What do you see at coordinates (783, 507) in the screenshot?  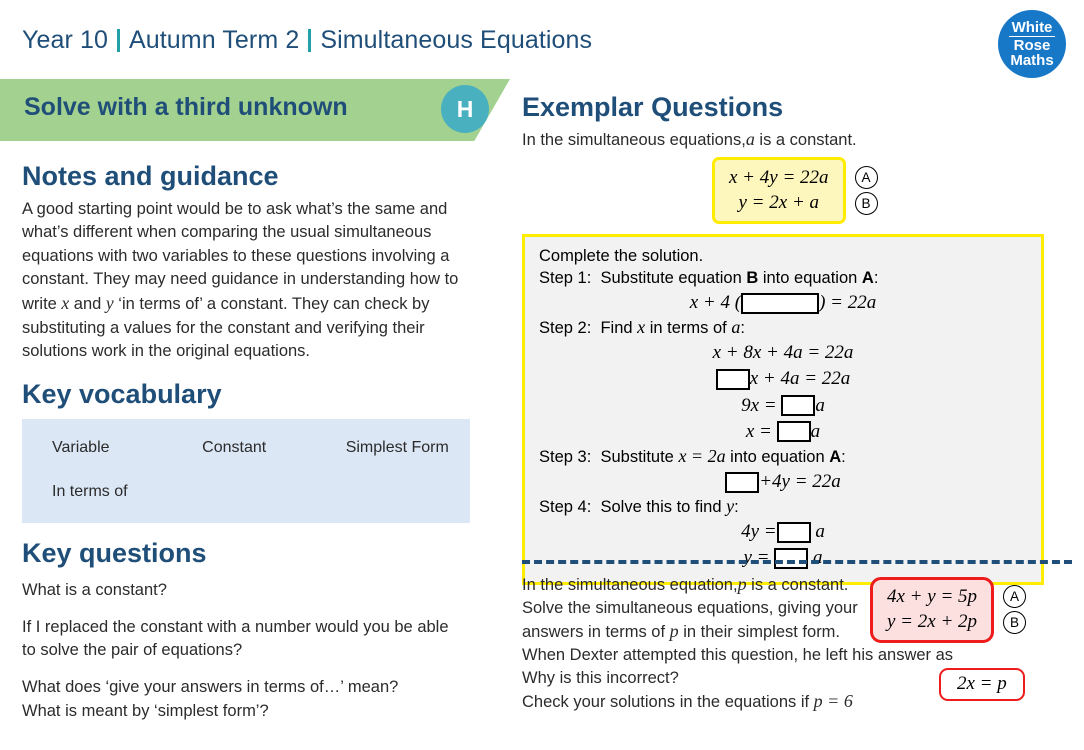 I see `solution-step-4-label: Step 4: Solve this to find y:` at bounding box center [783, 507].